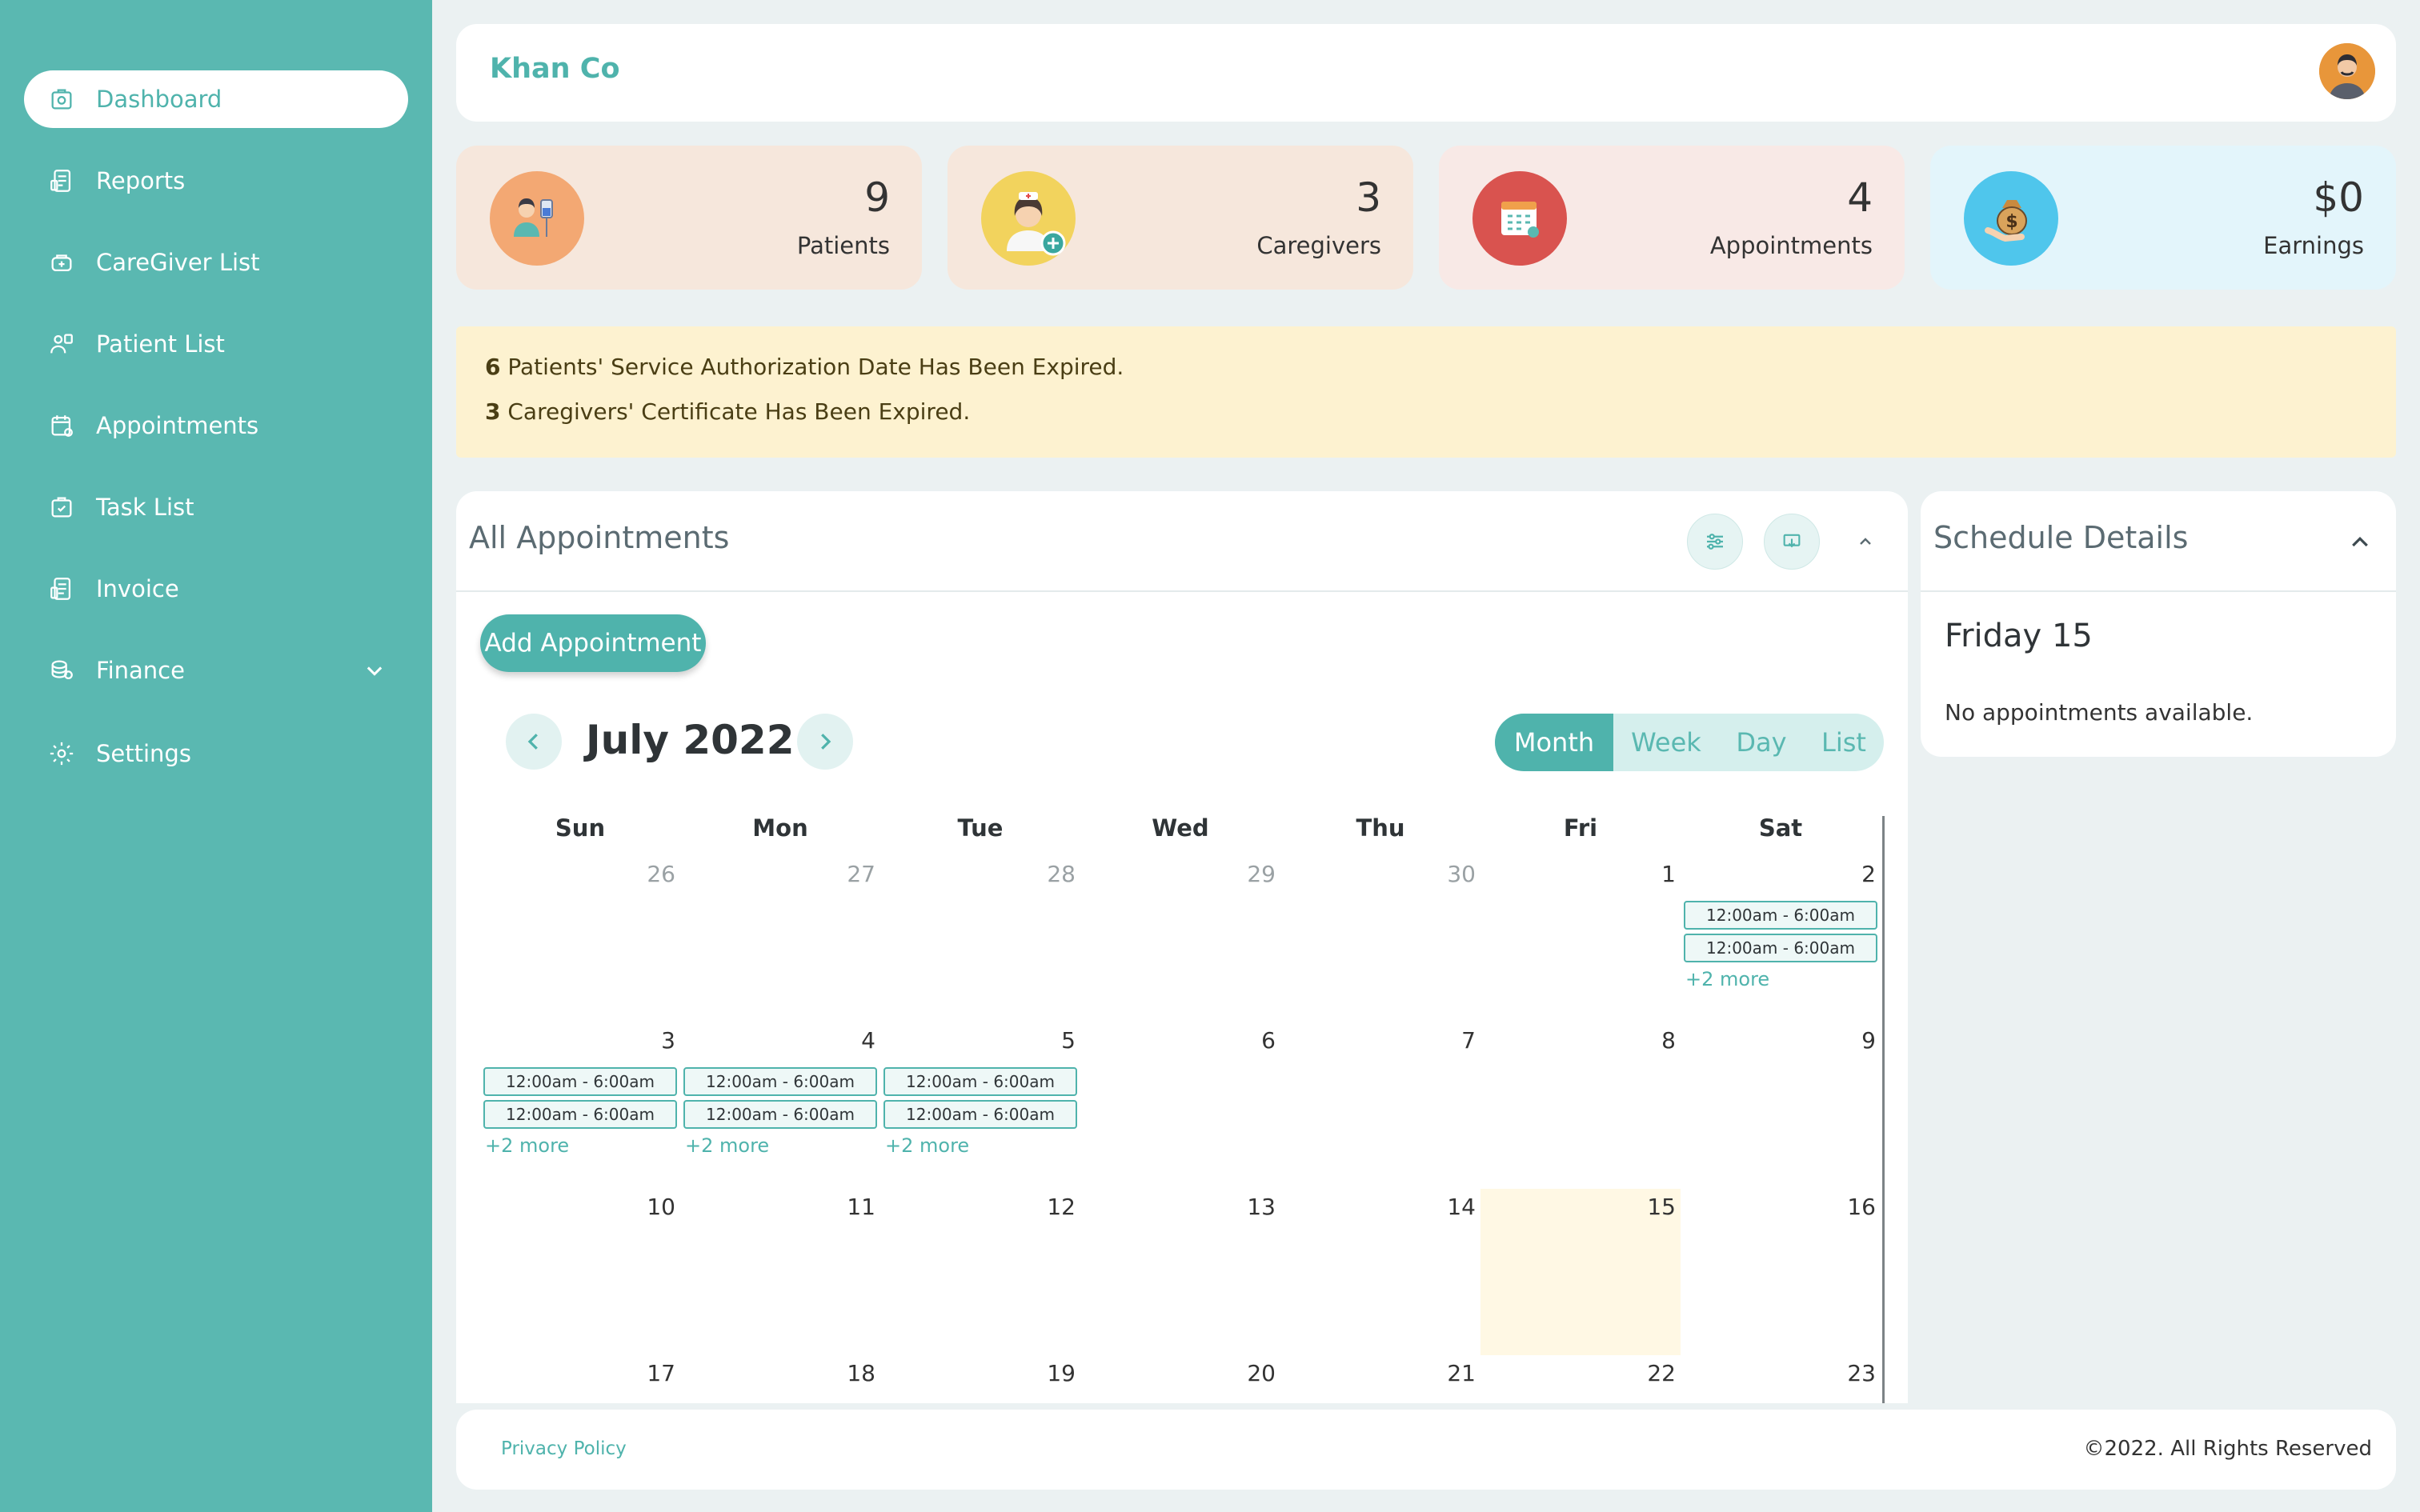 The height and width of the screenshot is (1512, 2420). What do you see at coordinates (1868, 1040) in the screenshot?
I see `day-number: 9` at bounding box center [1868, 1040].